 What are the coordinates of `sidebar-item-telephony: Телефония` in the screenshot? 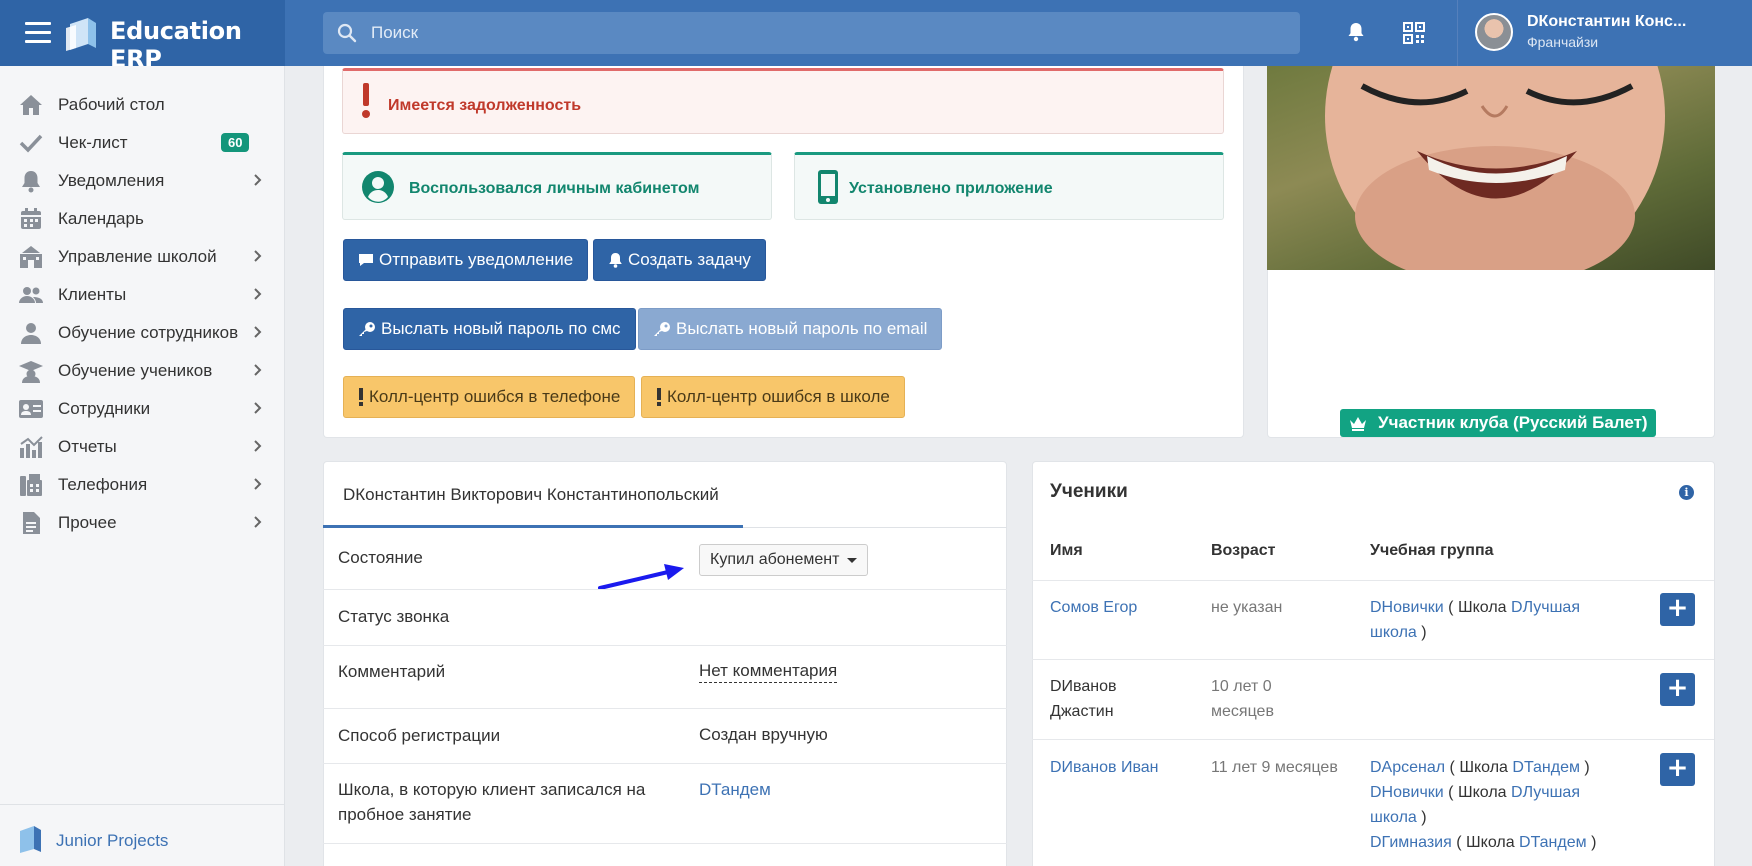 It's located at (142, 485).